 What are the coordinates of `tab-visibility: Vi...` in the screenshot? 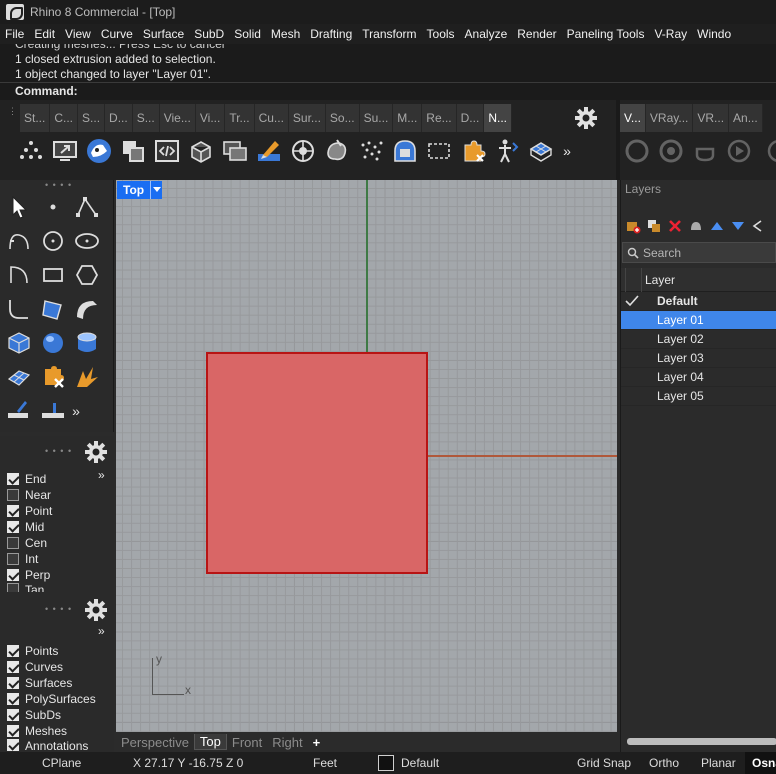 It's located at (210, 118).